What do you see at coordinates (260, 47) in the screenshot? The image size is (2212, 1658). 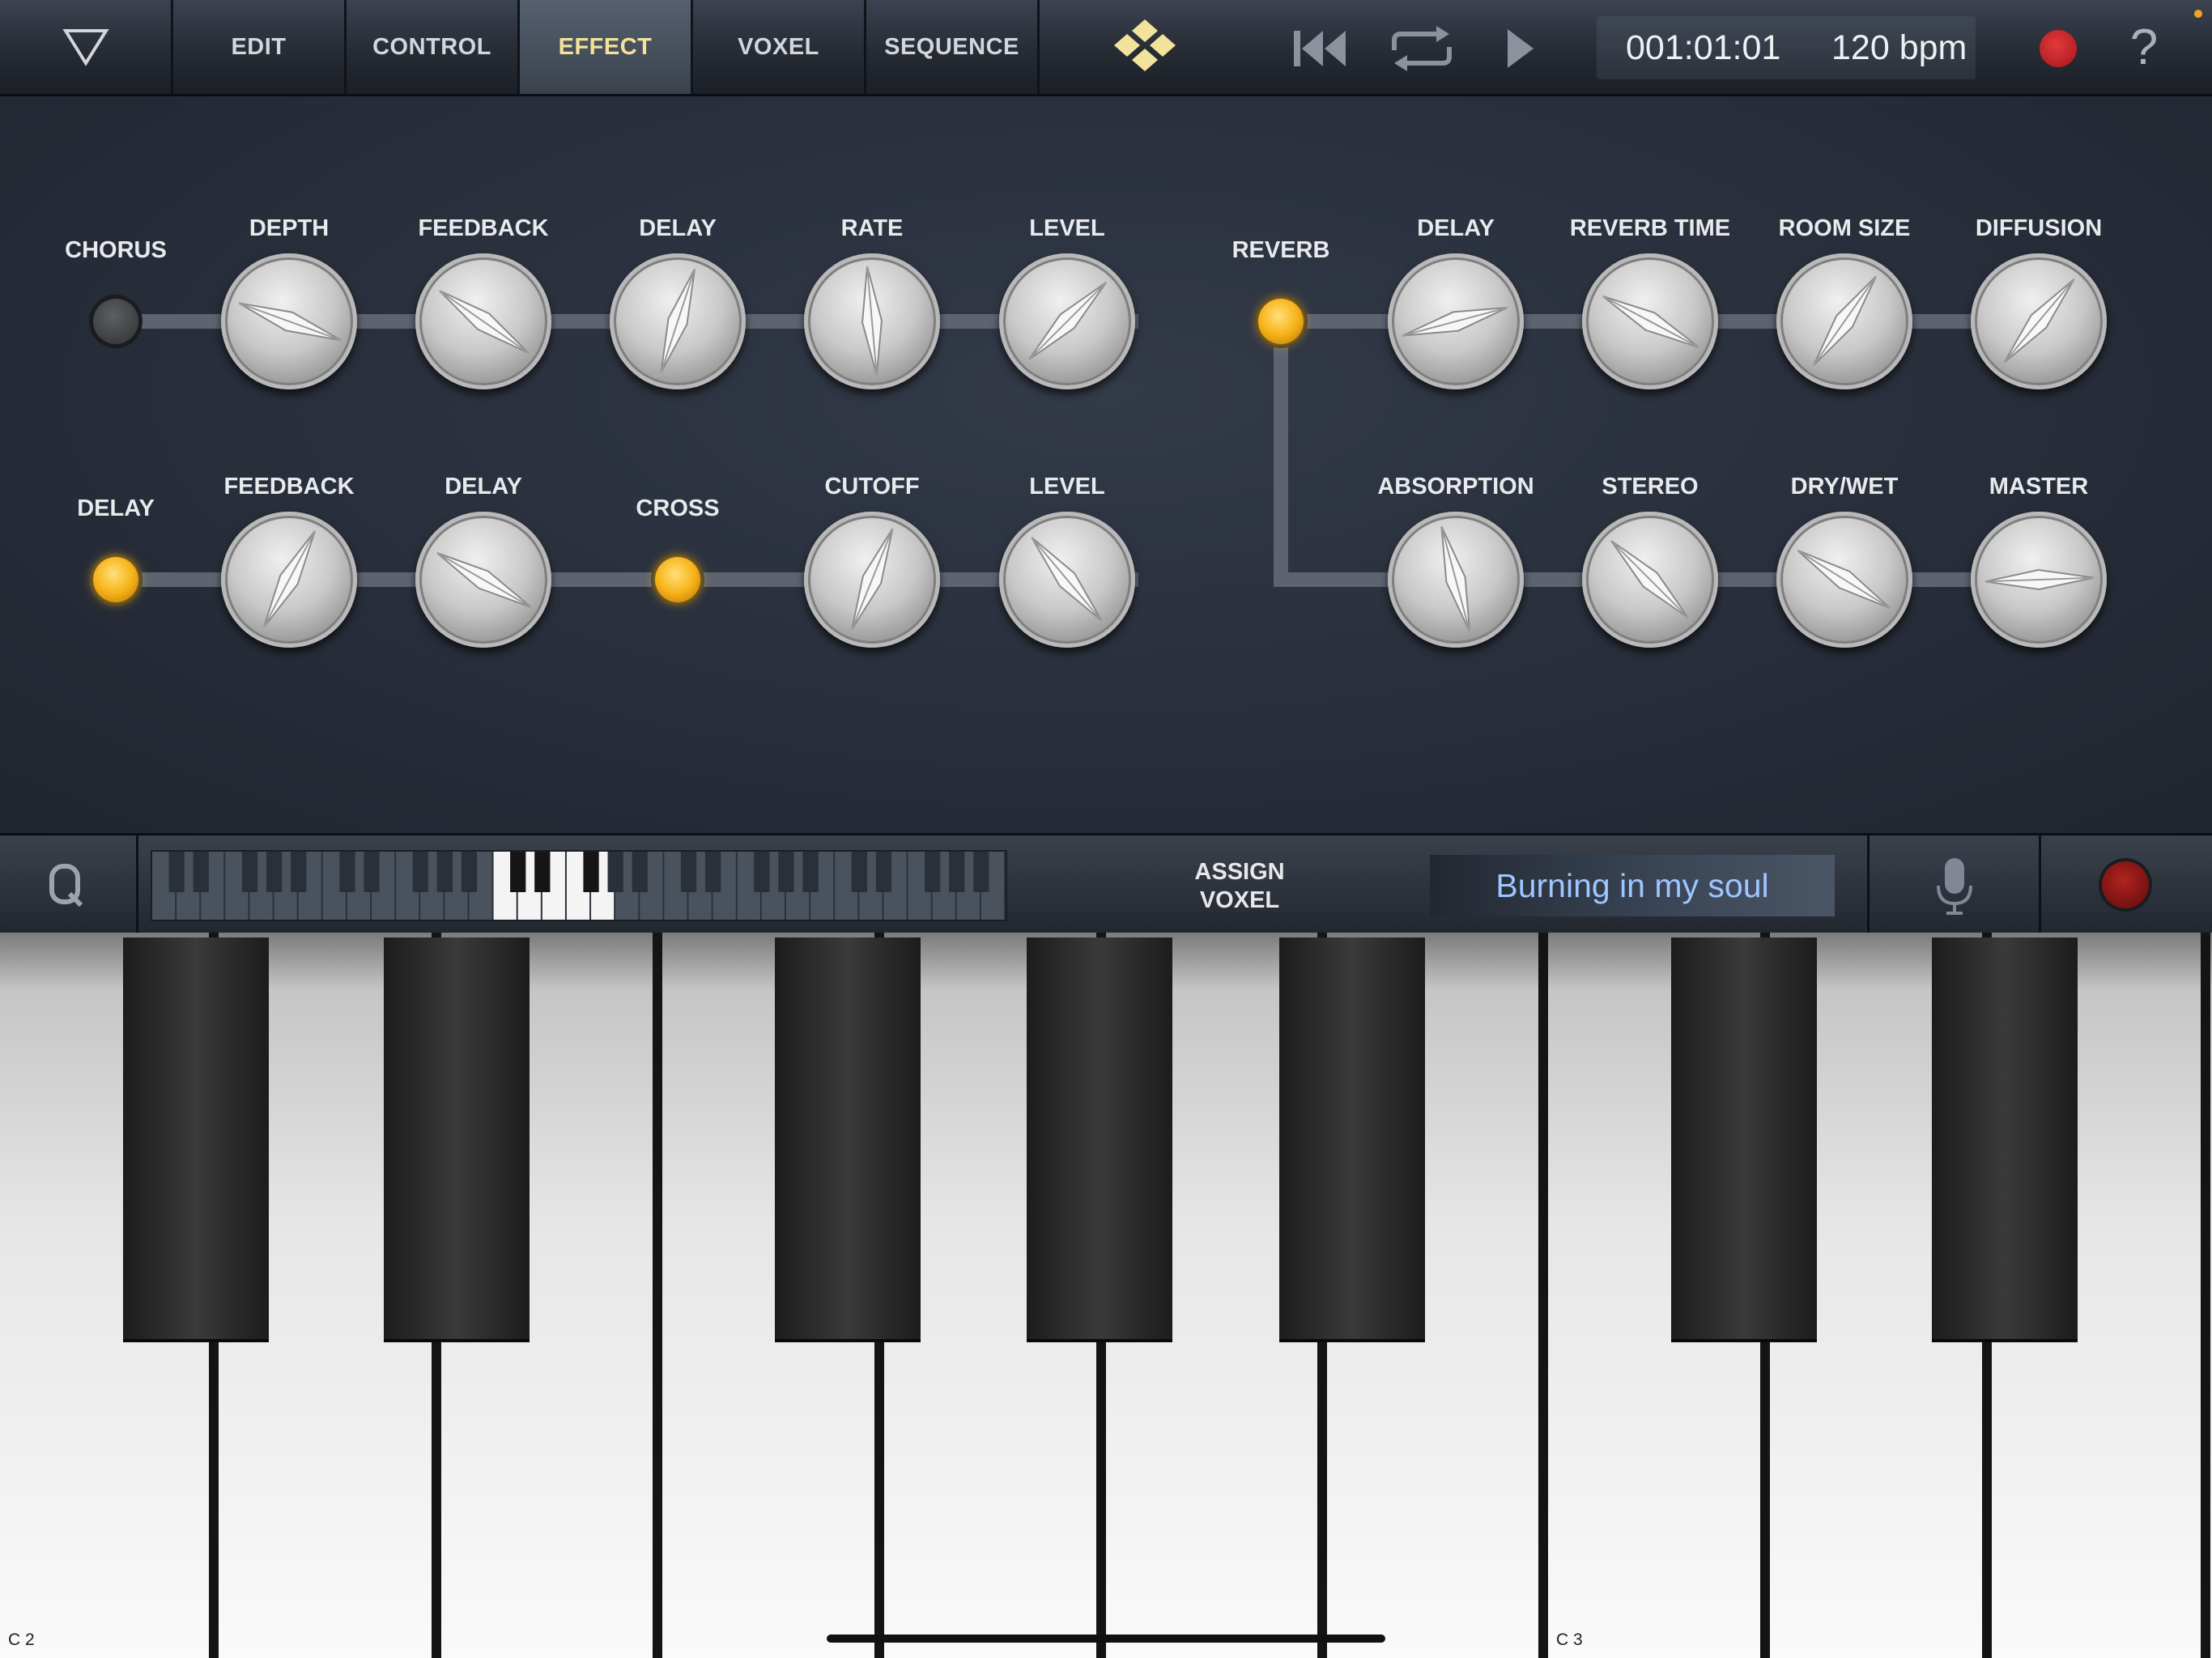 I see `tab-edit: EDIT` at bounding box center [260, 47].